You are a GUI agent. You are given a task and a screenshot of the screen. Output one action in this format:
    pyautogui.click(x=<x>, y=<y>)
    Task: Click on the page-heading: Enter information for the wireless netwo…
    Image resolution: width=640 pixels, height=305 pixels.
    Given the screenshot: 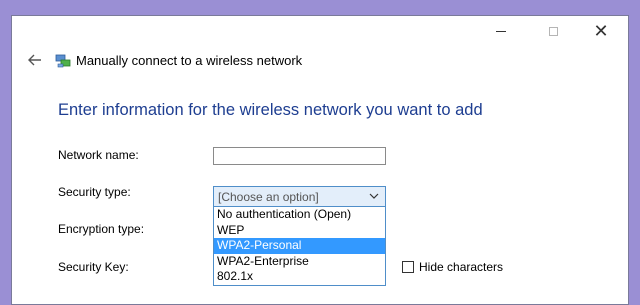 What is the action you would take?
    pyautogui.click(x=270, y=110)
    